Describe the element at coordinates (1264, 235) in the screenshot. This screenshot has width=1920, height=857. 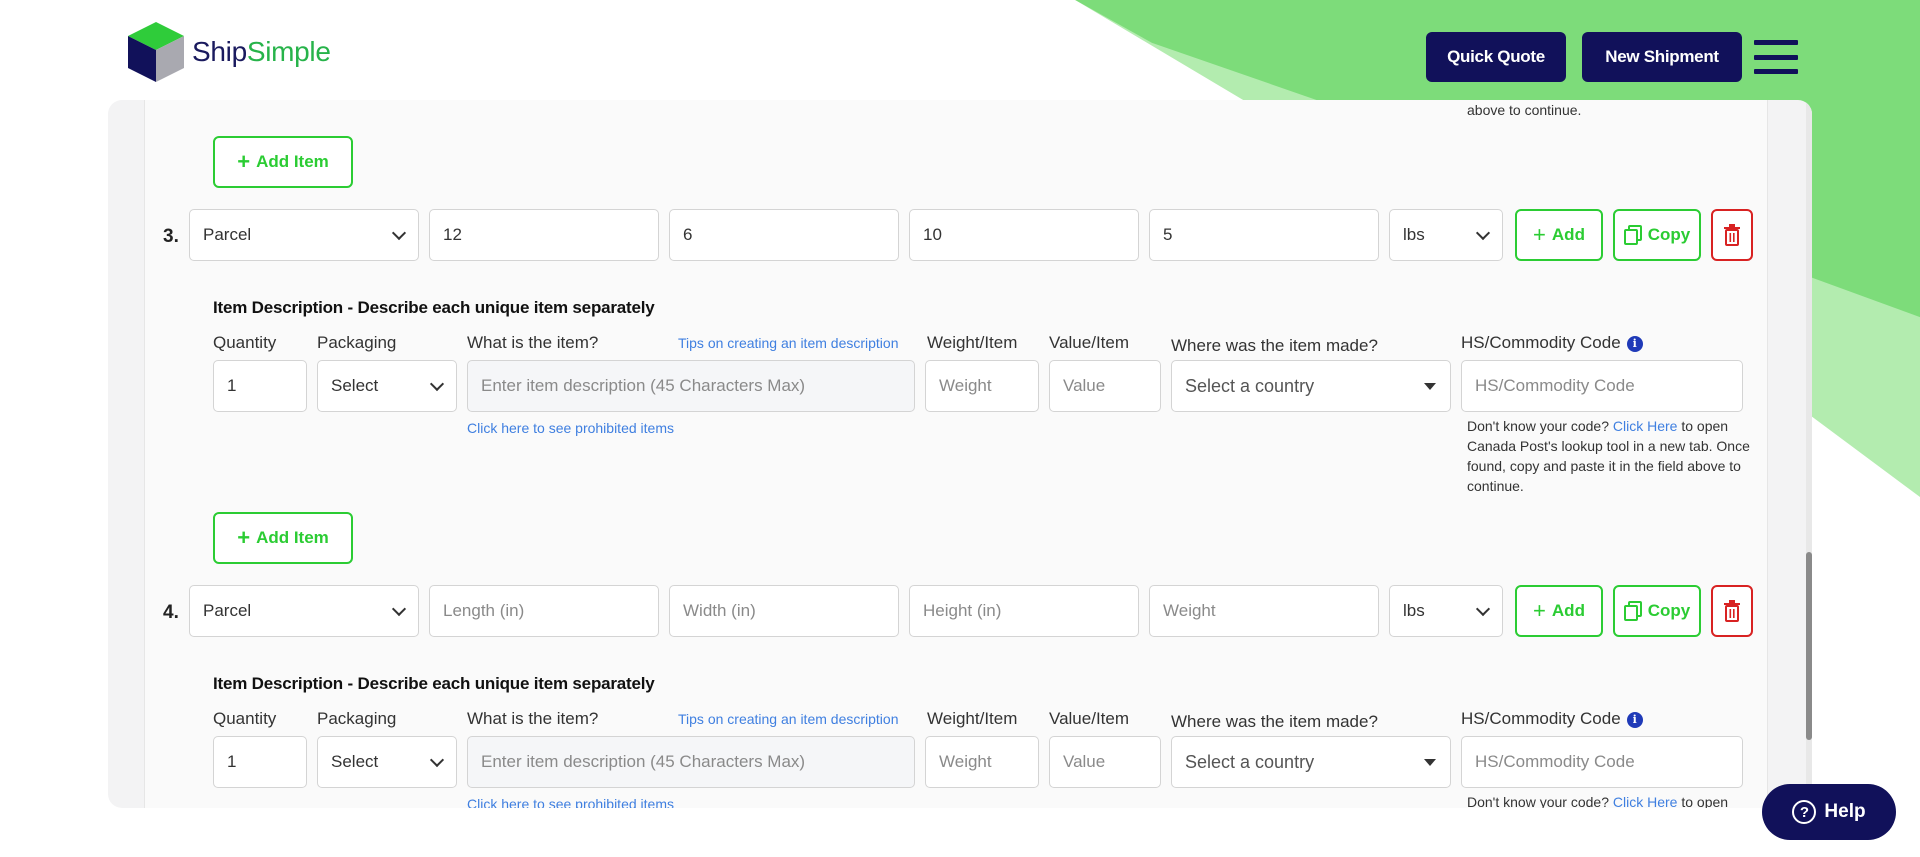
I see `weight-input: 5` at that location.